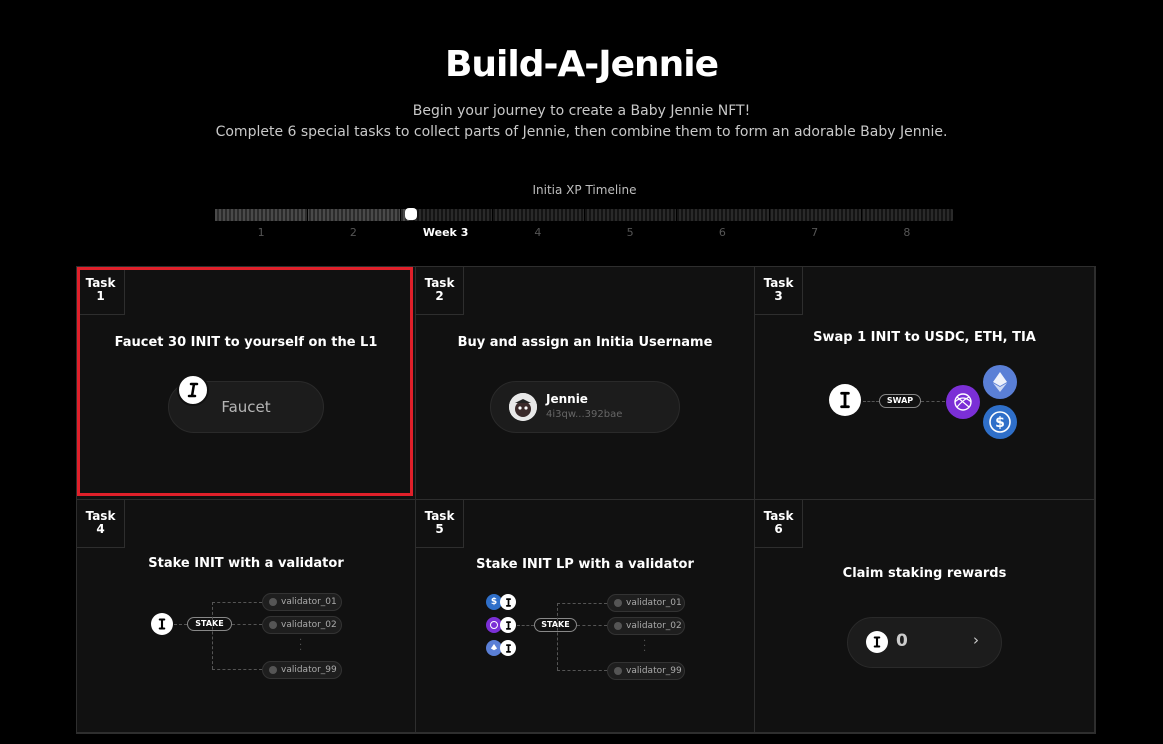 The width and height of the screenshot is (1163, 744). What do you see at coordinates (722, 232) in the screenshot?
I see `timeline-week-6: 6` at bounding box center [722, 232].